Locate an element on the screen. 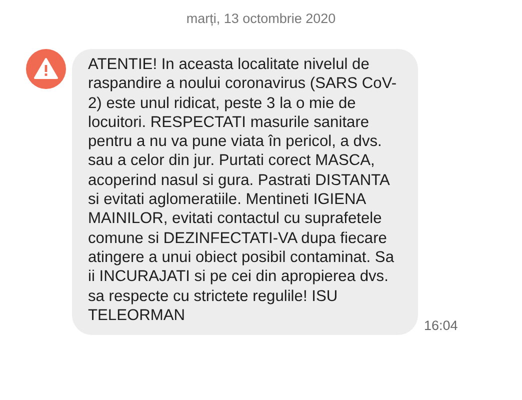 The image size is (522, 400). warning-icon is located at coordinates (46, 69).